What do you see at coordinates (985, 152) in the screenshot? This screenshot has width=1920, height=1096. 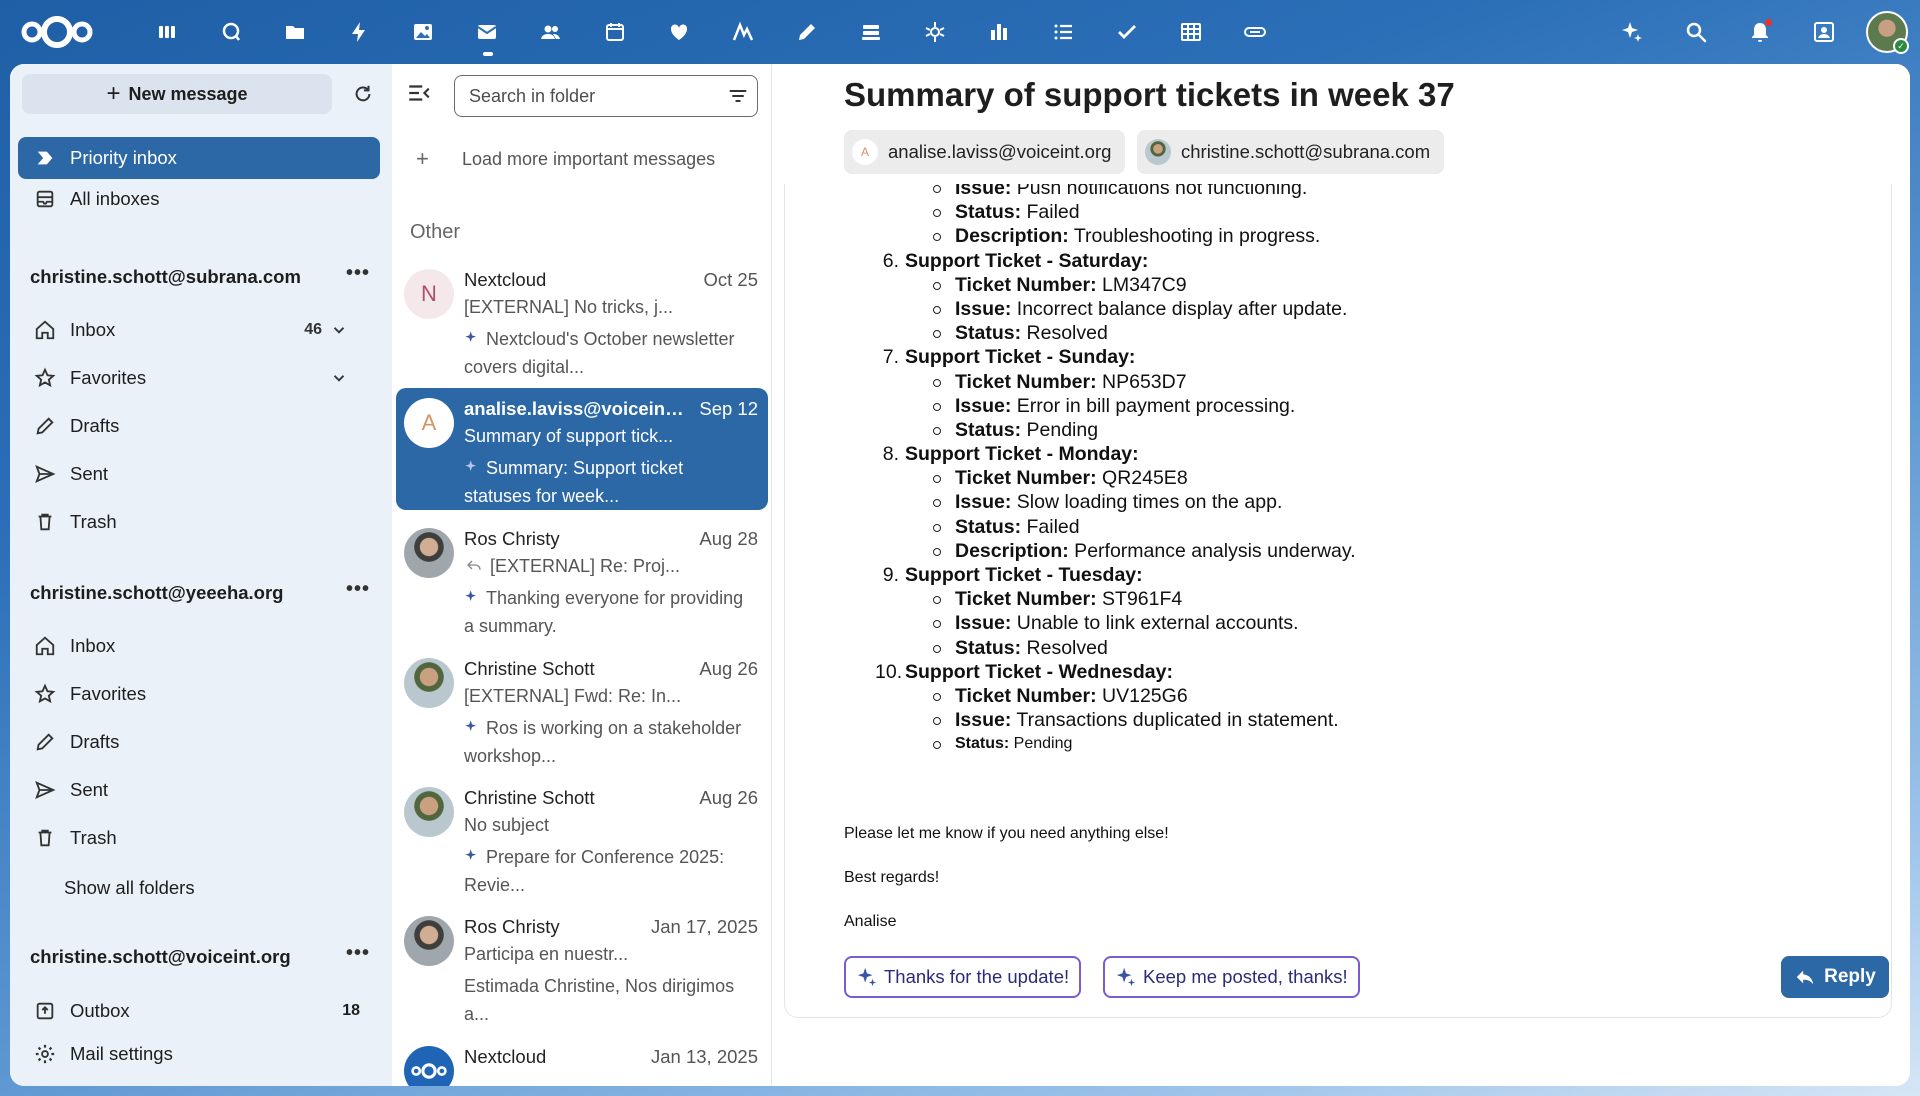 I see `from-recipient-chip: A analise.laviss@voiceint.org` at bounding box center [985, 152].